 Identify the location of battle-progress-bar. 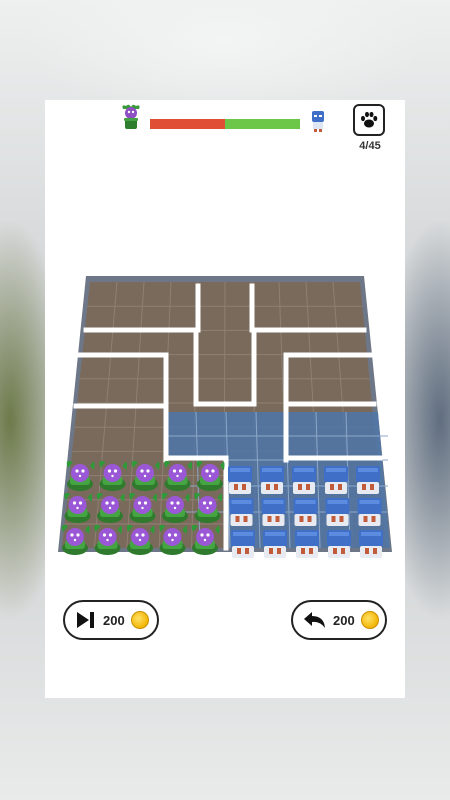
(225, 124).